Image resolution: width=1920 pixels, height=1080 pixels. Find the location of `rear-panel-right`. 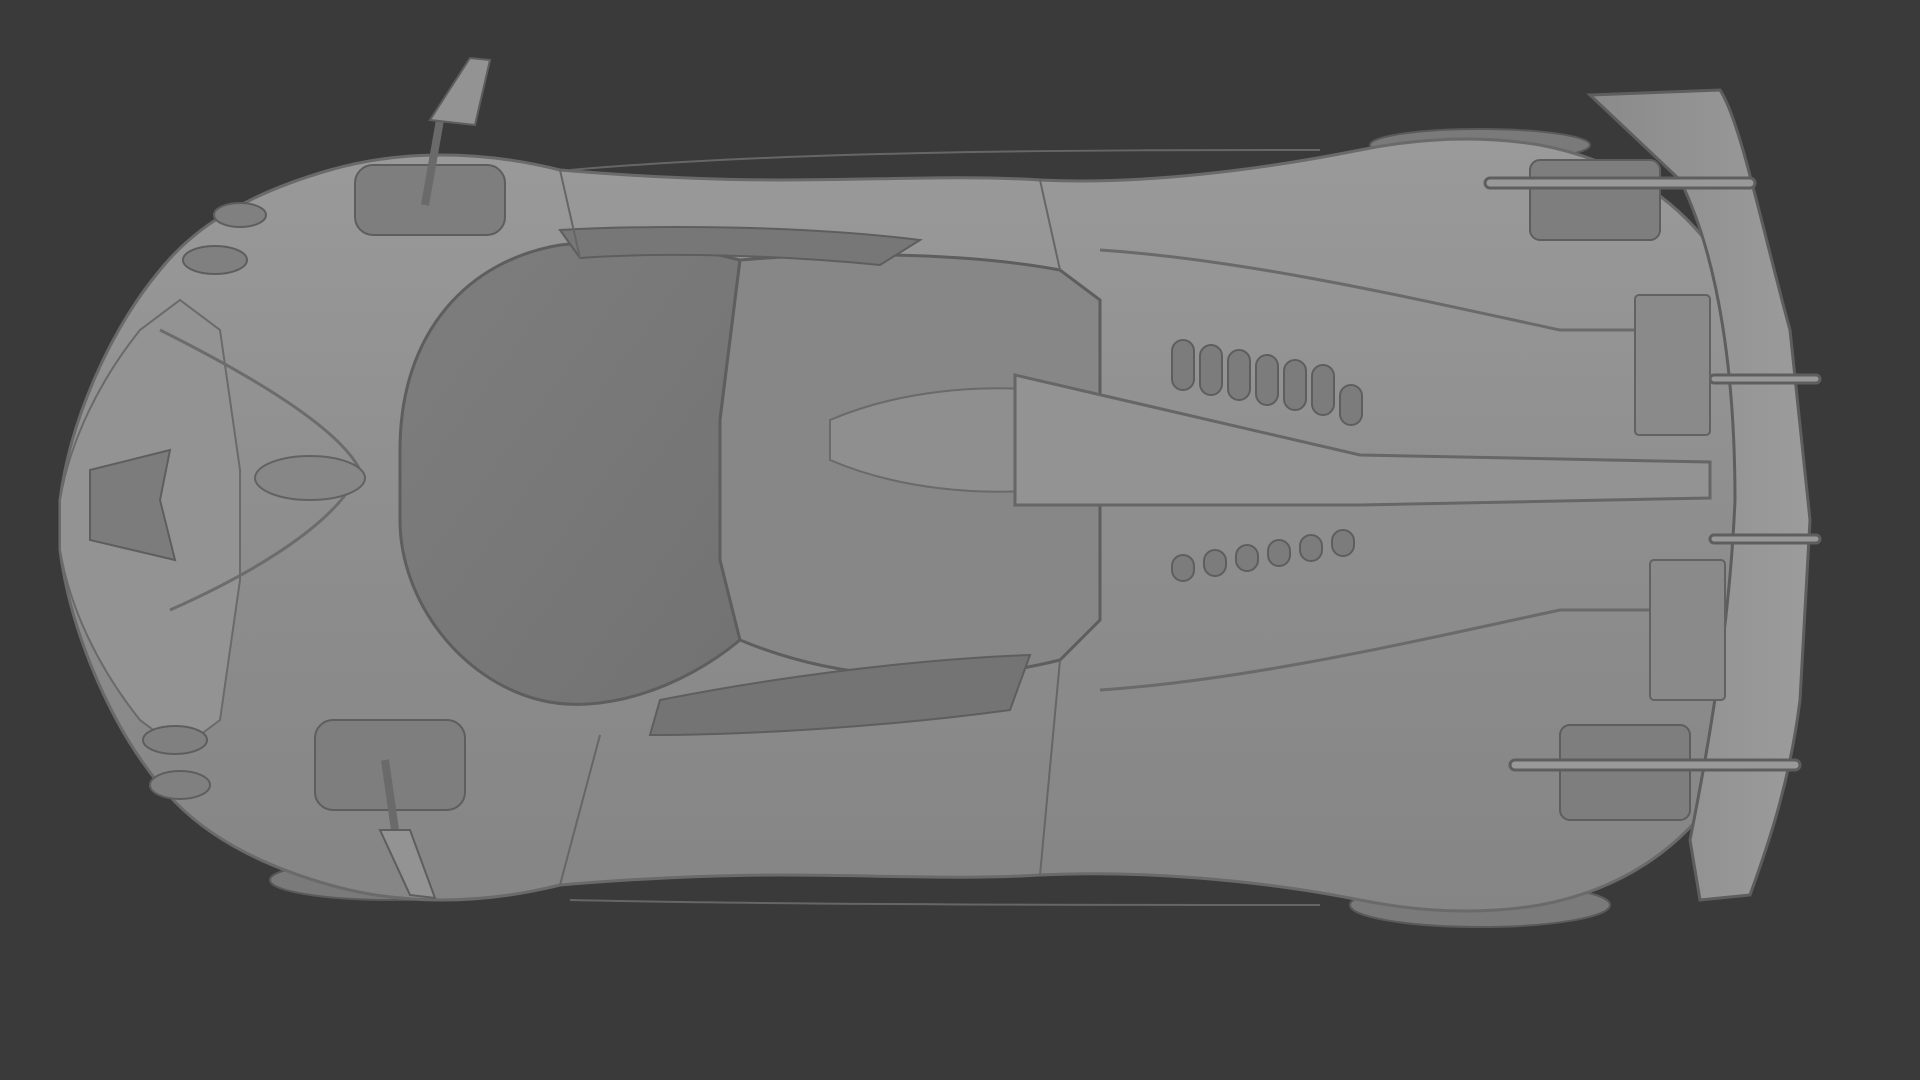

rear-panel-right is located at coordinates (1687, 630).